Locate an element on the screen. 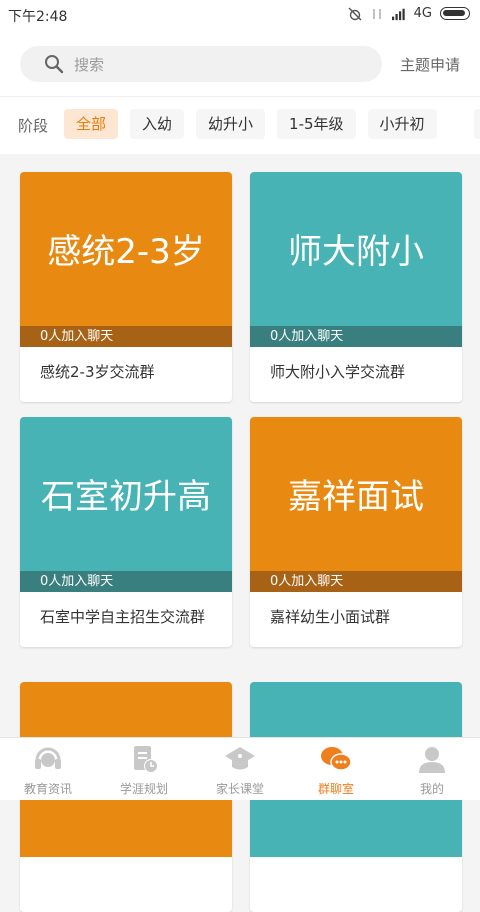  alarm-off-icon is located at coordinates (355, 13).